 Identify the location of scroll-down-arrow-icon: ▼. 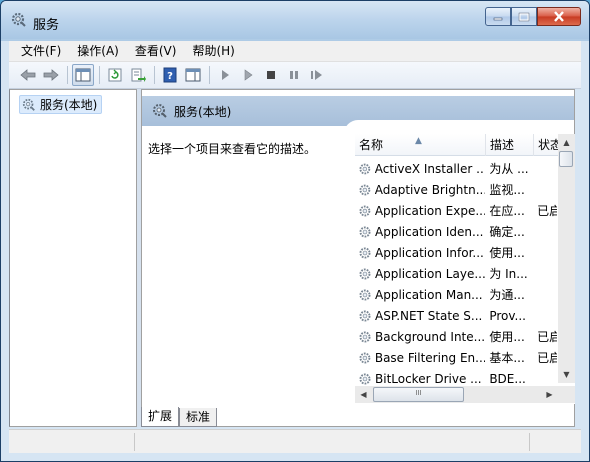
(566, 374).